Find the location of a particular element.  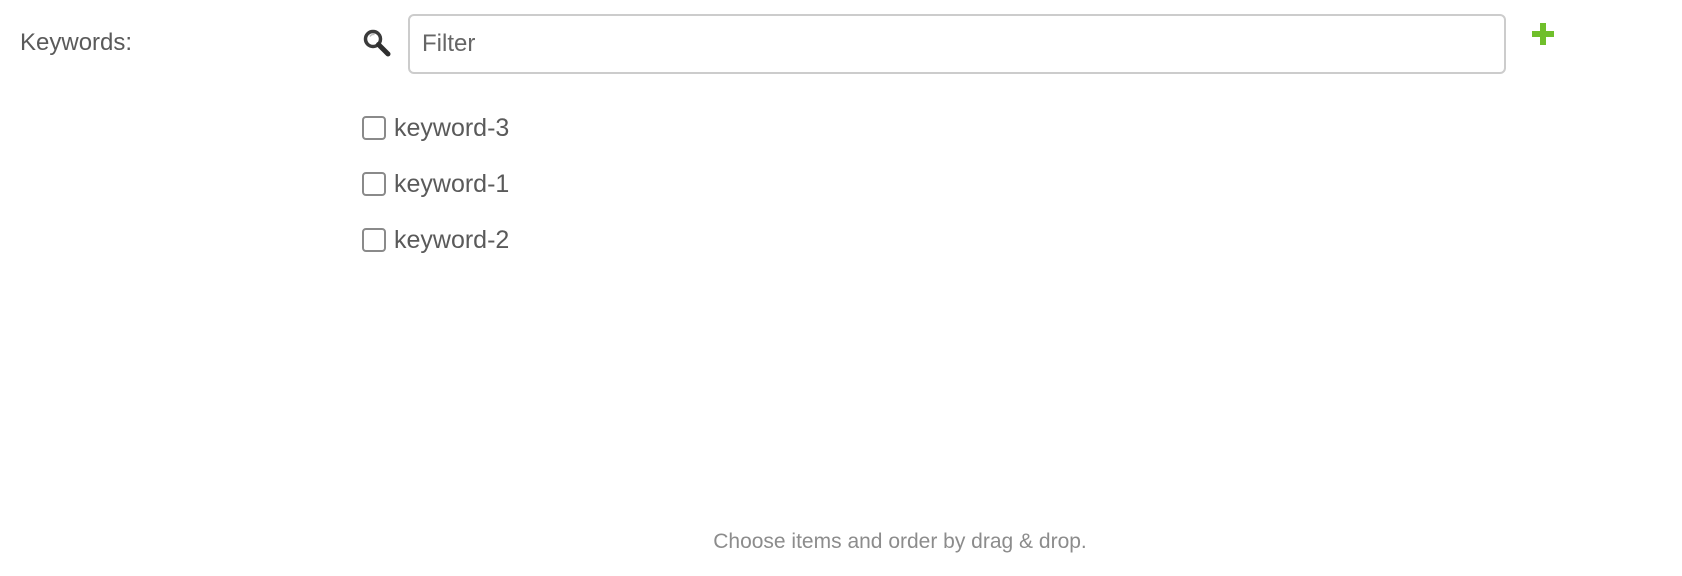

keyword-list: keyword-3 keyword-1 keyword-2 is located at coordinates (435, 184).